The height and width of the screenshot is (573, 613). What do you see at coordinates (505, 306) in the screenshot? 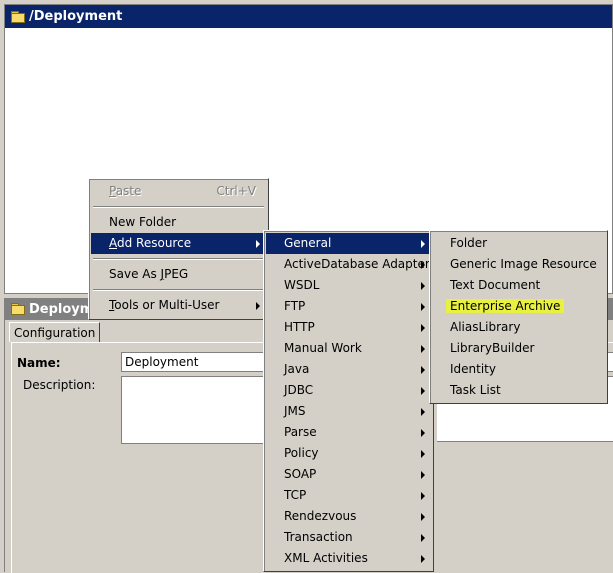
I see `highlighted-label: Enterprise Archive` at bounding box center [505, 306].